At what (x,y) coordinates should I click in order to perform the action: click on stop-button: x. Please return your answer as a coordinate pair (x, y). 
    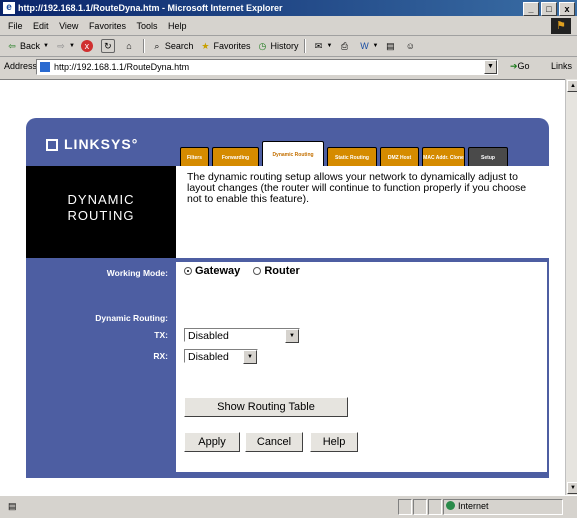
    Looking at the image, I should click on (87, 46).